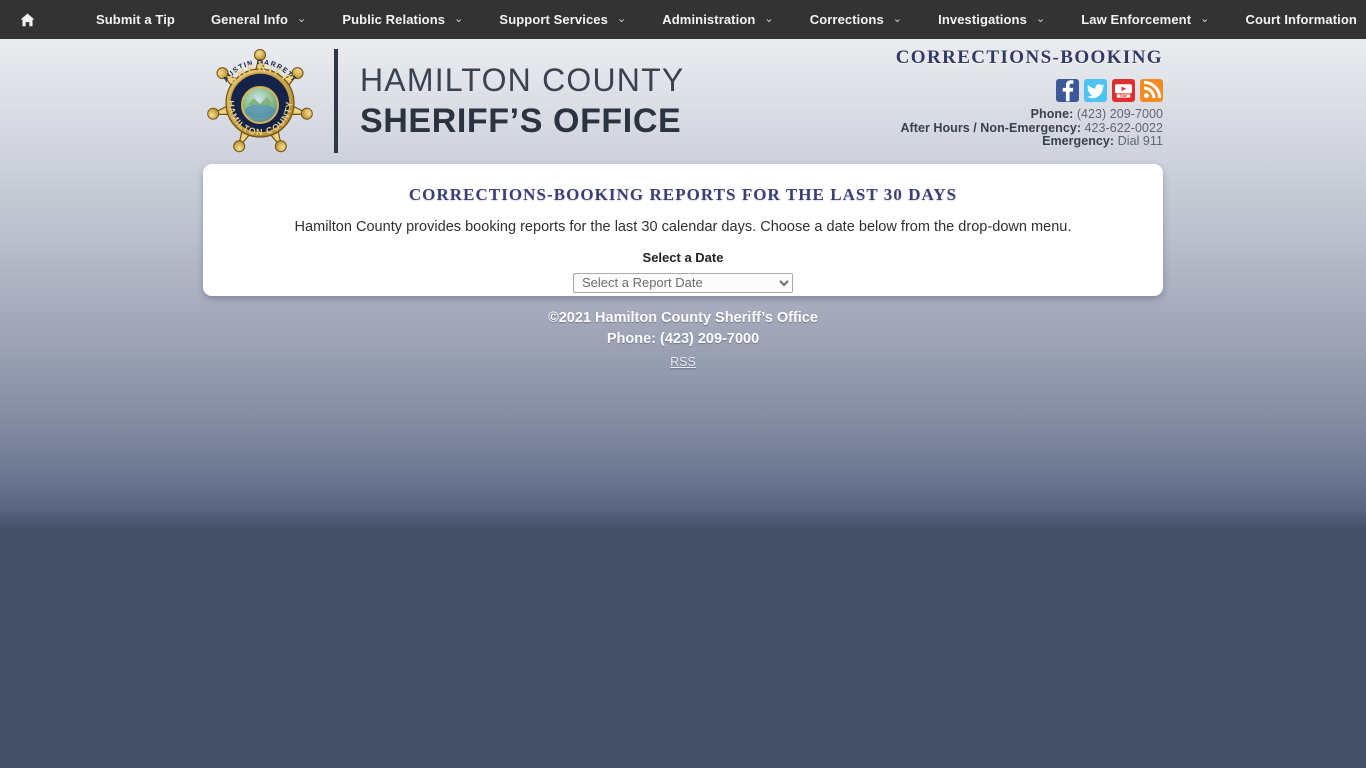 The image size is (1366, 768). What do you see at coordinates (1067, 90) in the screenshot?
I see `facebook-icon` at bounding box center [1067, 90].